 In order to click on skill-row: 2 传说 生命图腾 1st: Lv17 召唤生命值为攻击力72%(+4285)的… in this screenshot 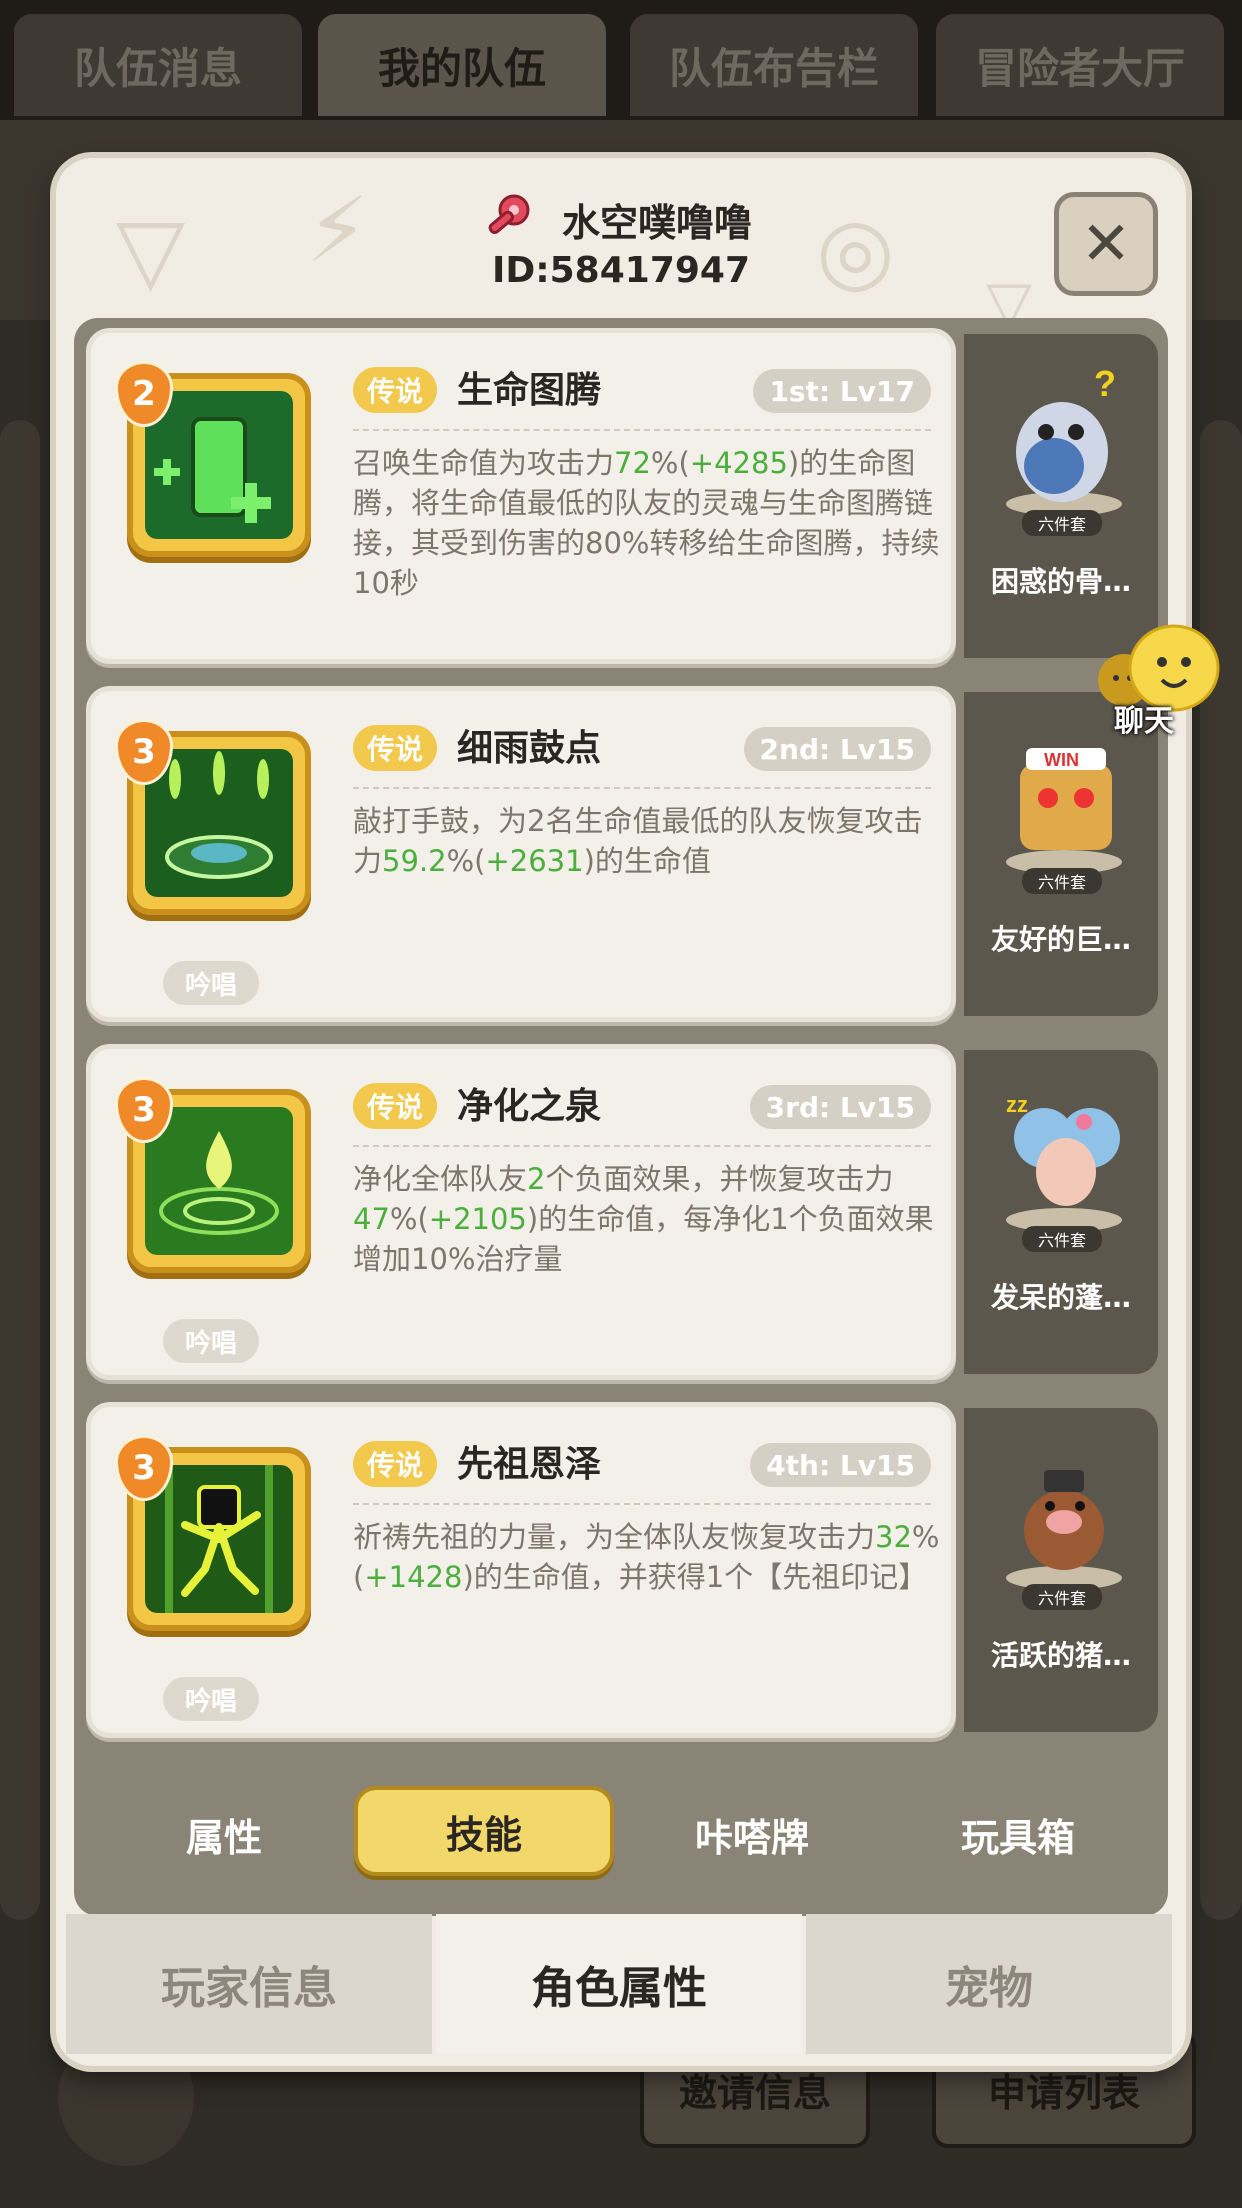, I will do `click(621, 496)`.